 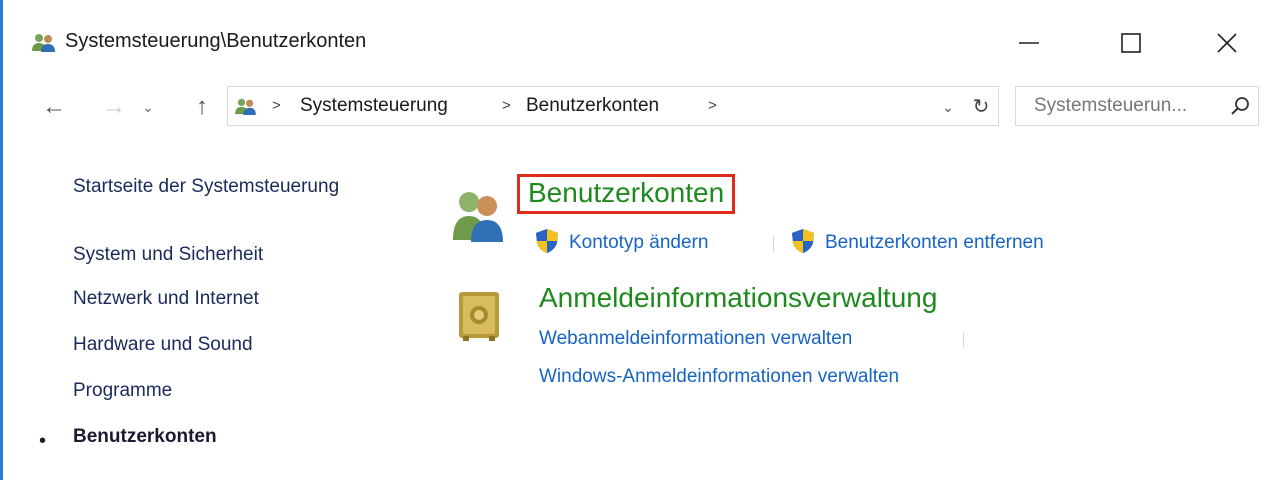 I want to click on back-button: ←, so click(x=54, y=107).